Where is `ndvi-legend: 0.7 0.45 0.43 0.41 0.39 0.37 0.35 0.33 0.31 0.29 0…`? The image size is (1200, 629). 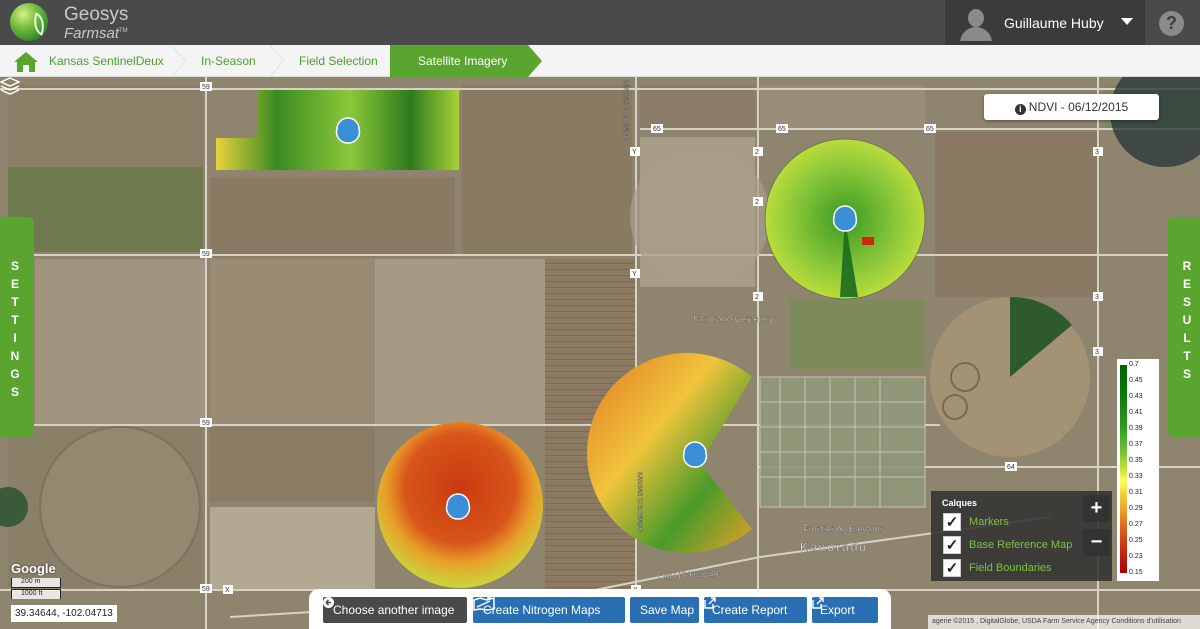 ndvi-legend: 0.7 0.45 0.43 0.41 0.39 0.37 0.35 0.33 0.31 0.29 0… is located at coordinates (1138, 470).